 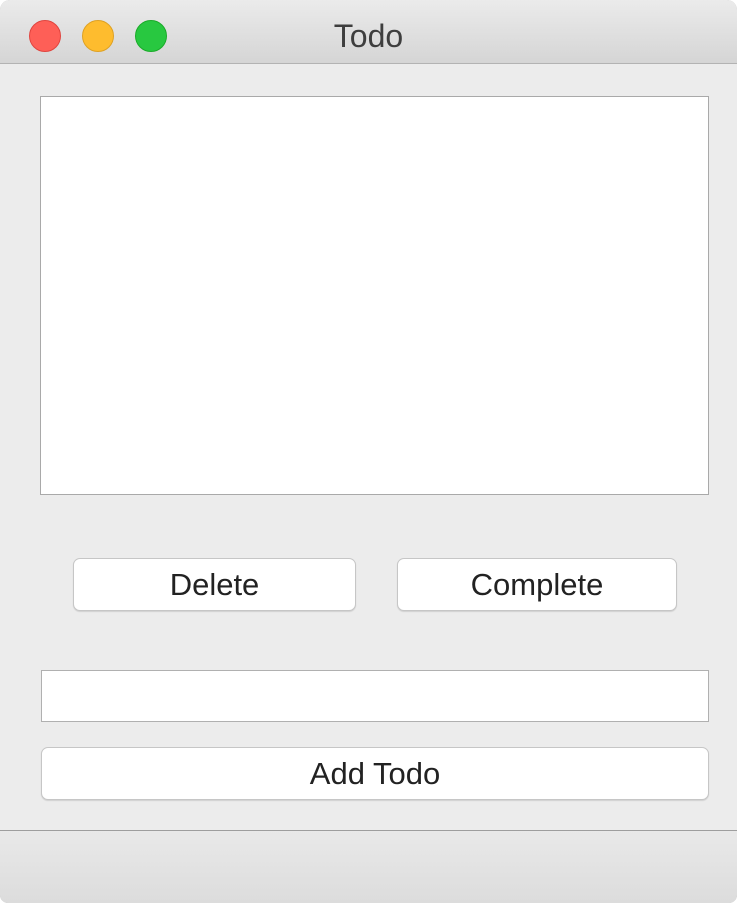 What do you see at coordinates (368, 36) in the screenshot?
I see `window-title: Todo` at bounding box center [368, 36].